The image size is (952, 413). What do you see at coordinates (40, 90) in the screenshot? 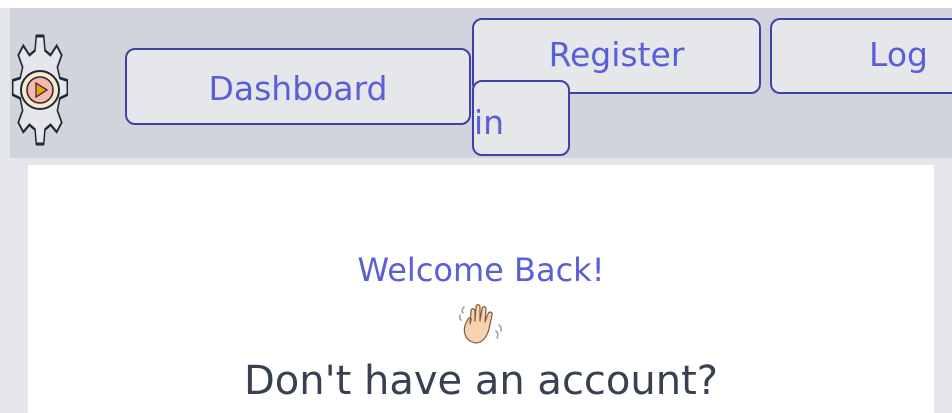
I see `gear-play-icon` at bounding box center [40, 90].